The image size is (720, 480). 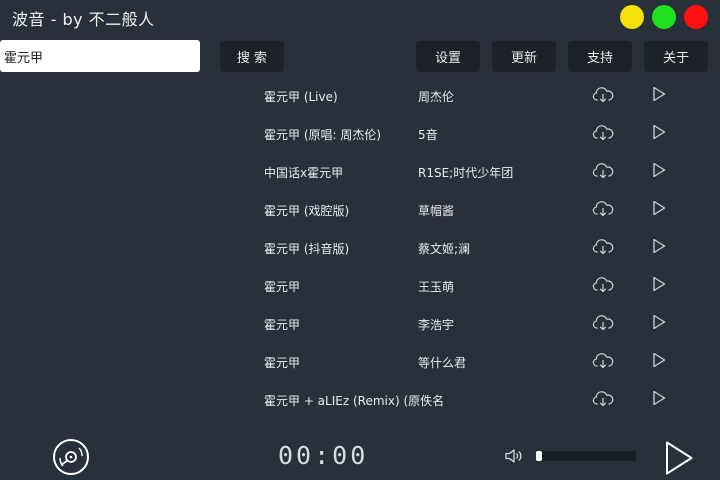 What do you see at coordinates (470, 135) in the screenshot?
I see `song-row: 霍元甲 (原唱: 周杰伦) 5音` at bounding box center [470, 135].